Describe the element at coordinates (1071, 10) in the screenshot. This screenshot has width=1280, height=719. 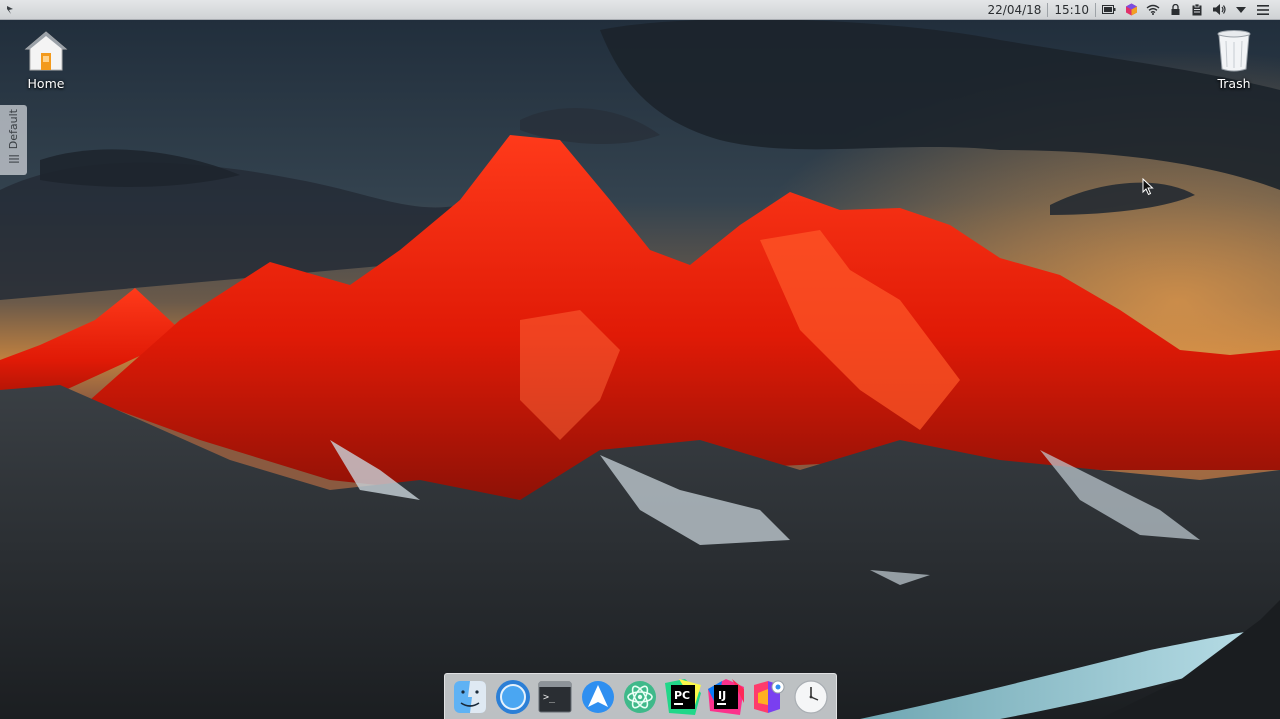
I see `time-display: 15:10` at that location.